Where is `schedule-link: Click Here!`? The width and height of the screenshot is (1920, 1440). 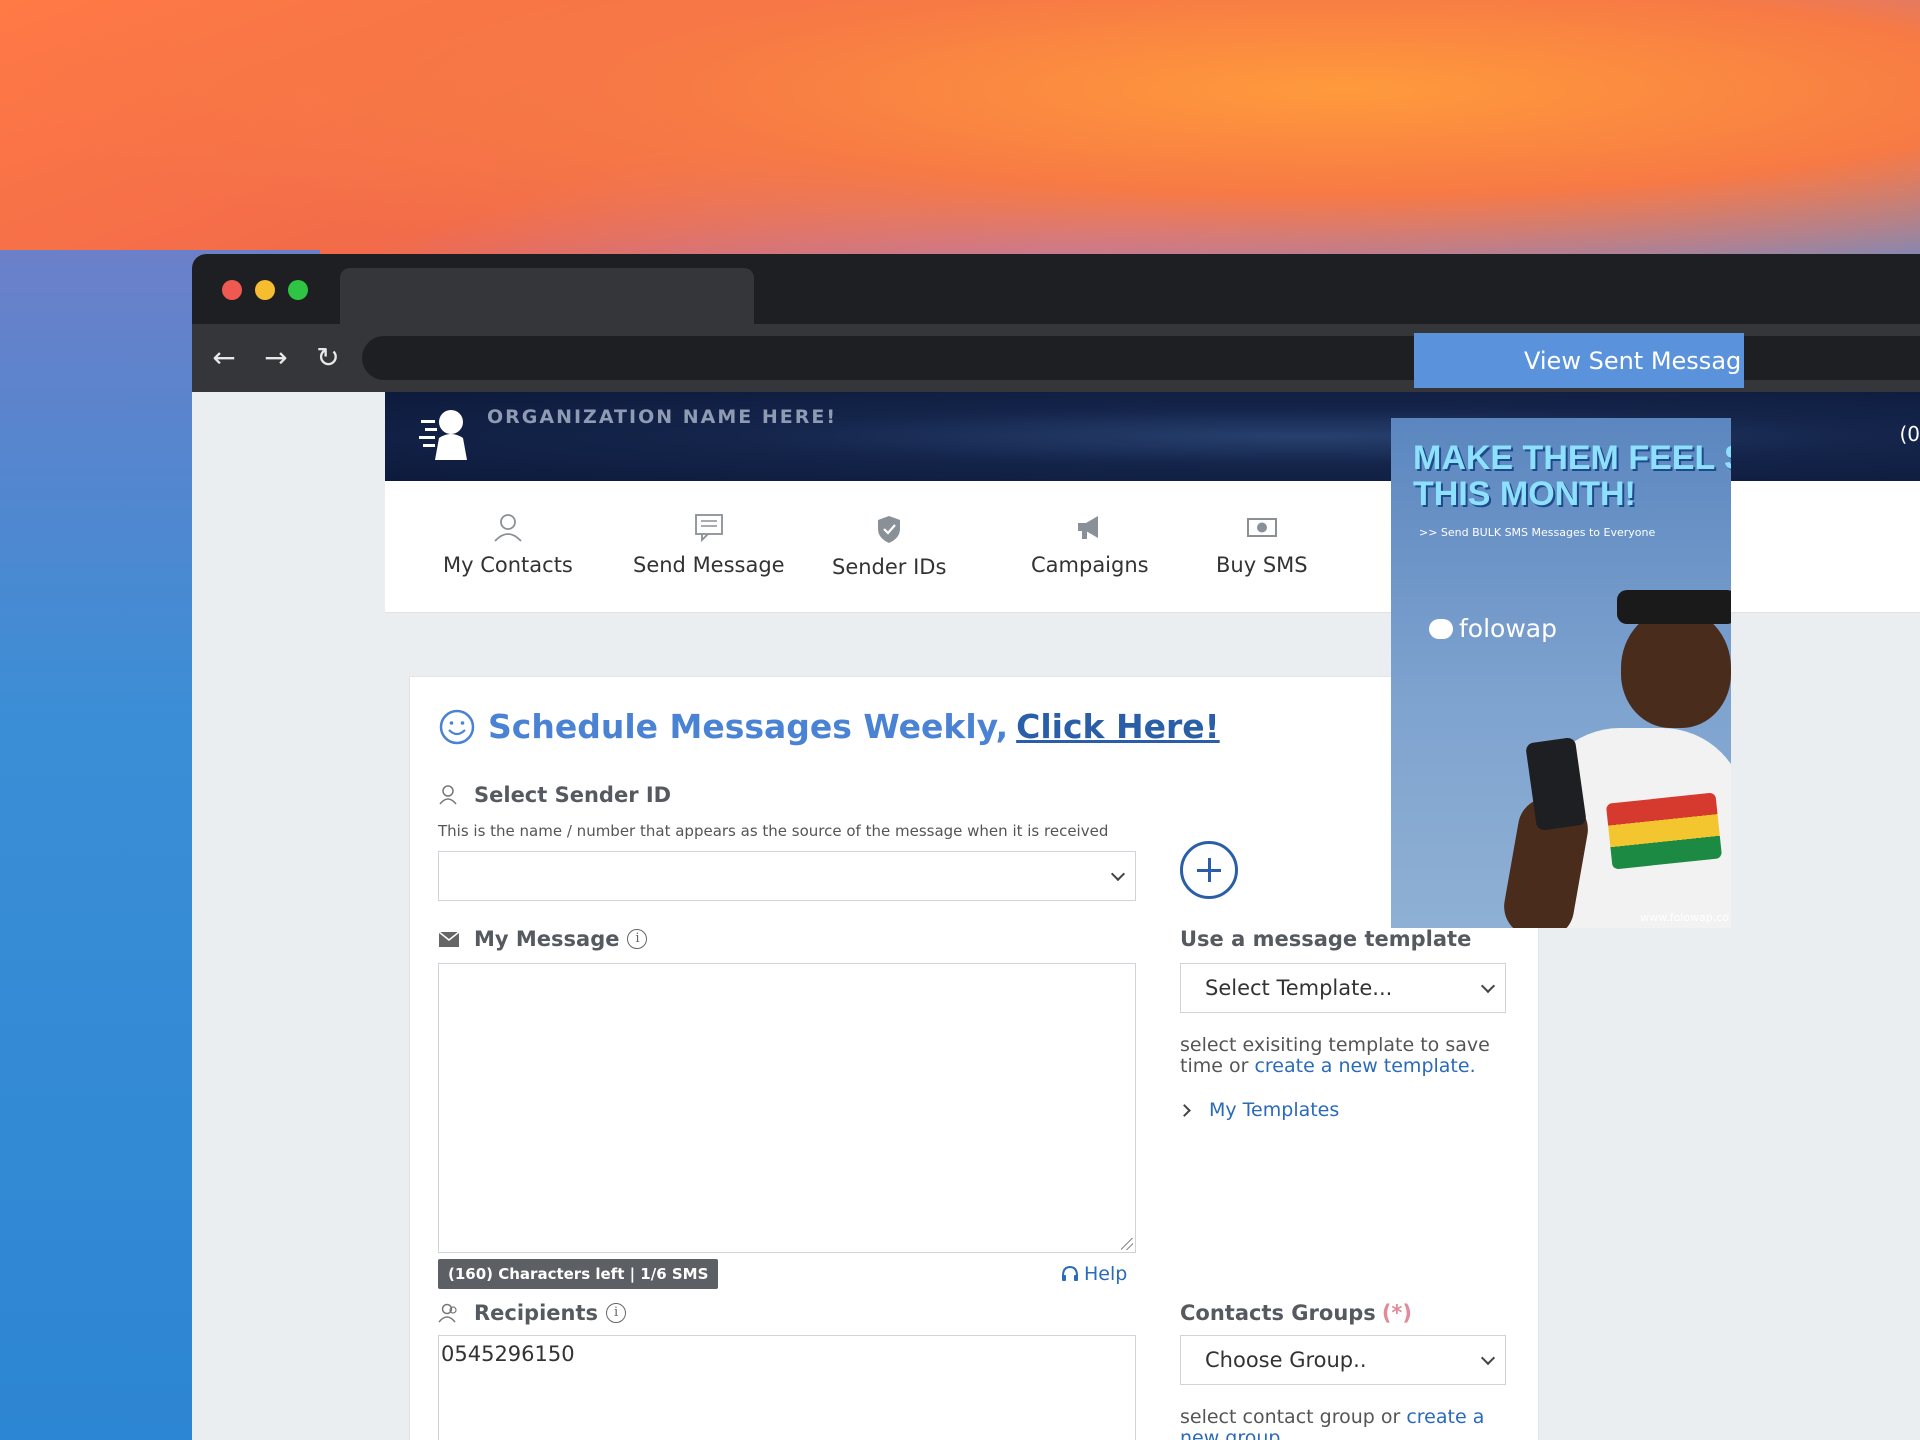
schedule-link: Click Here! is located at coordinates (1118, 726).